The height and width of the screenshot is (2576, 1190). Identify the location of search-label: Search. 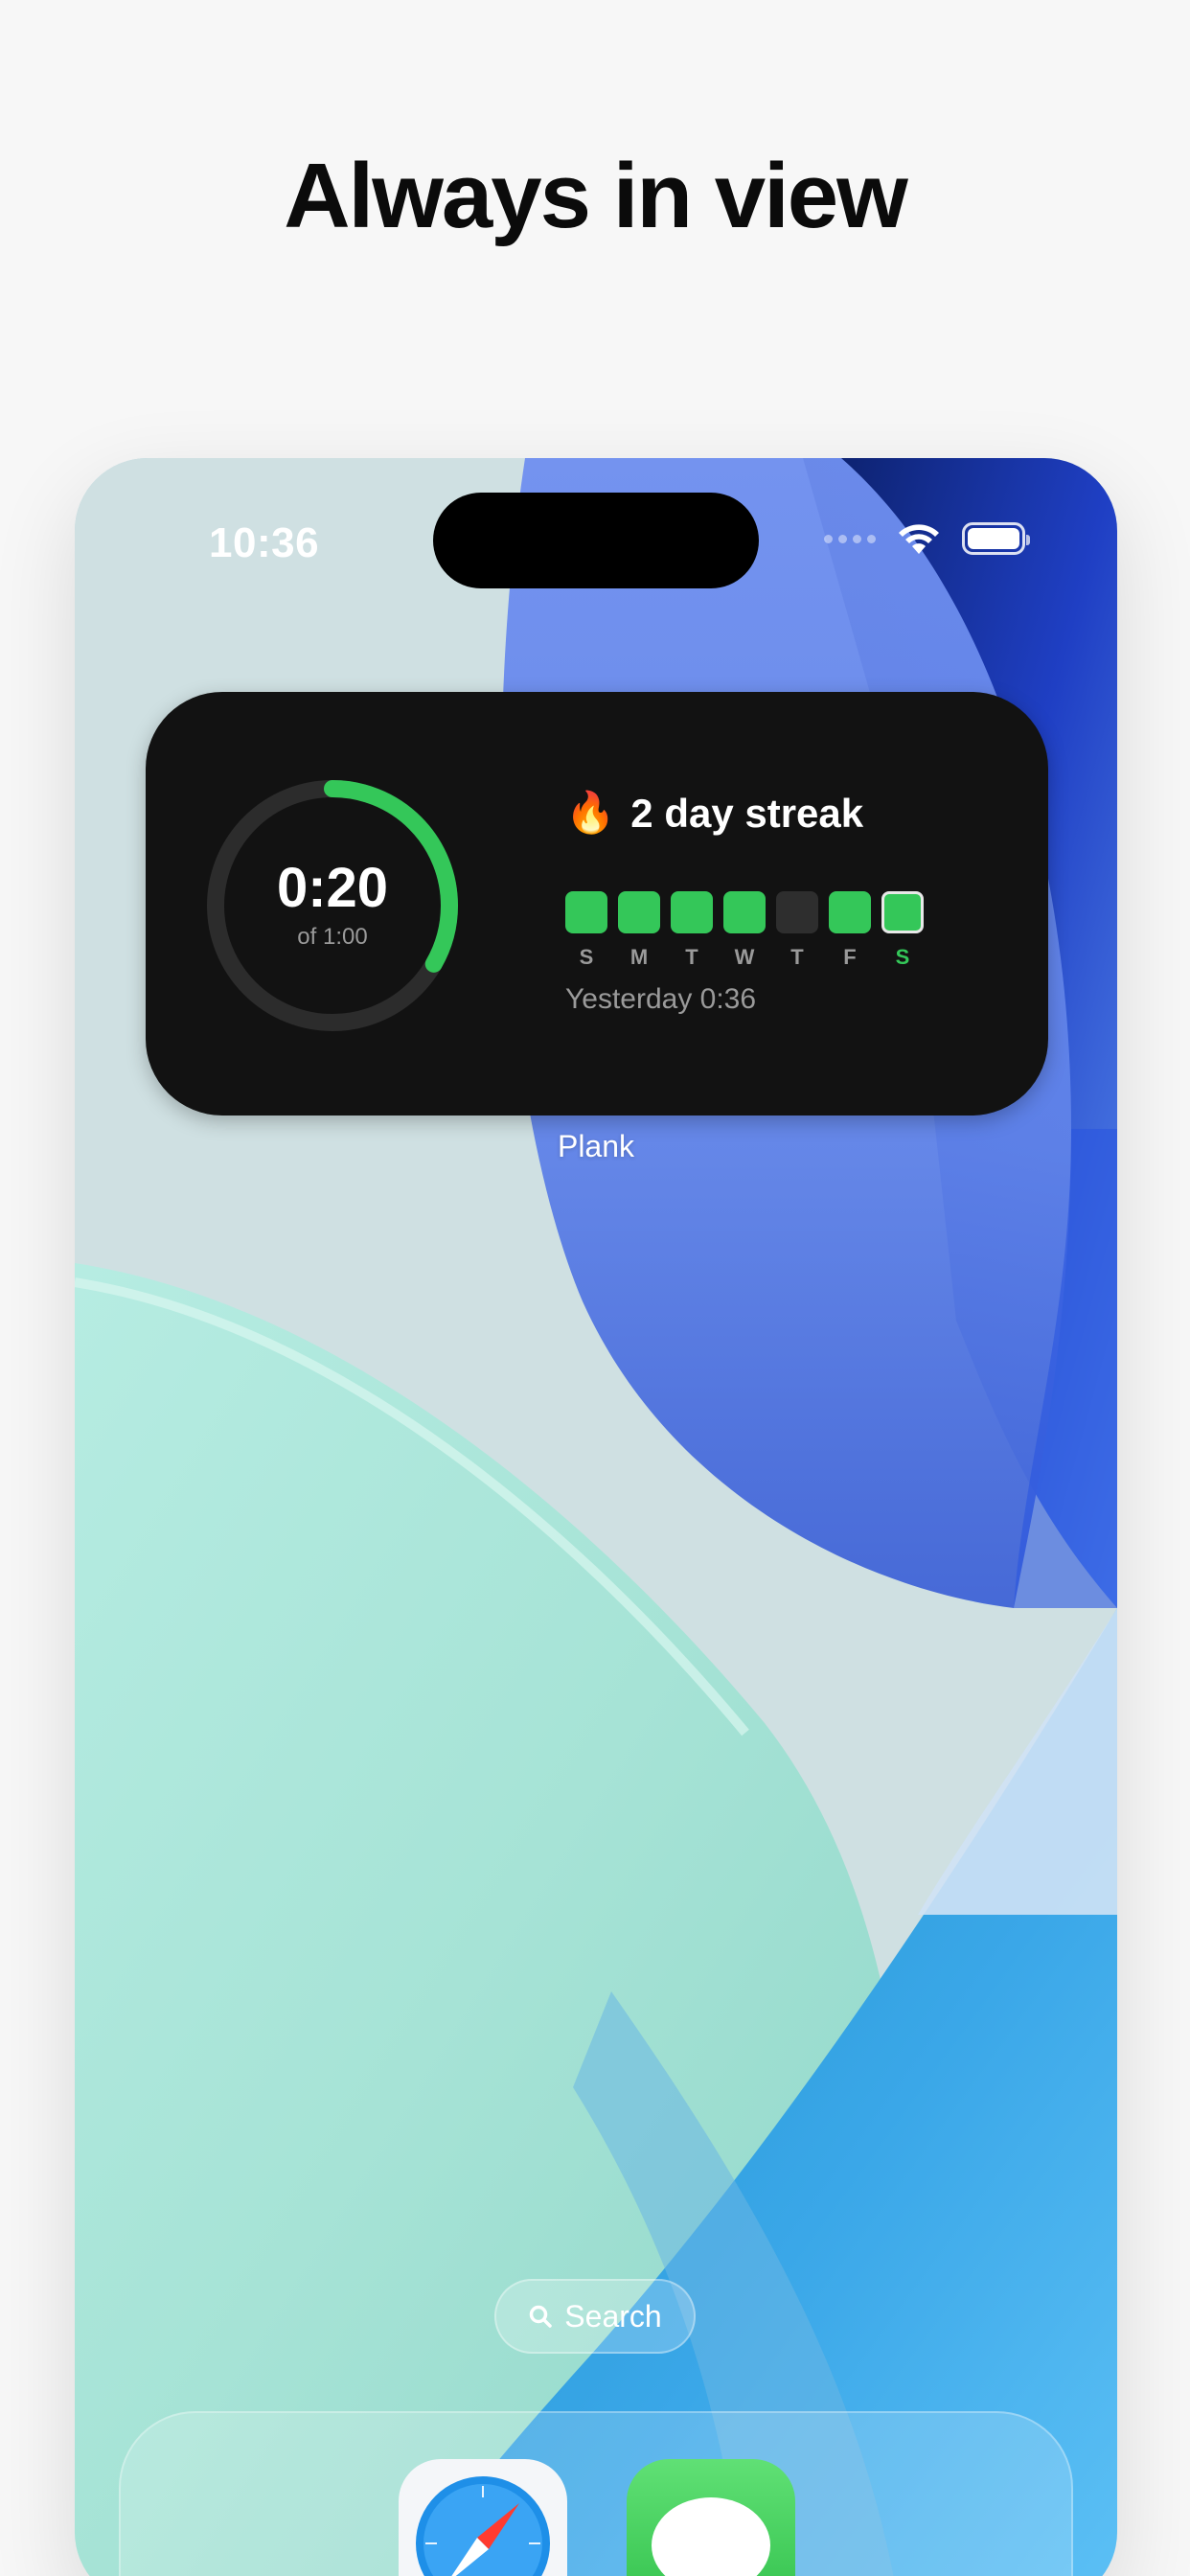
(613, 2316).